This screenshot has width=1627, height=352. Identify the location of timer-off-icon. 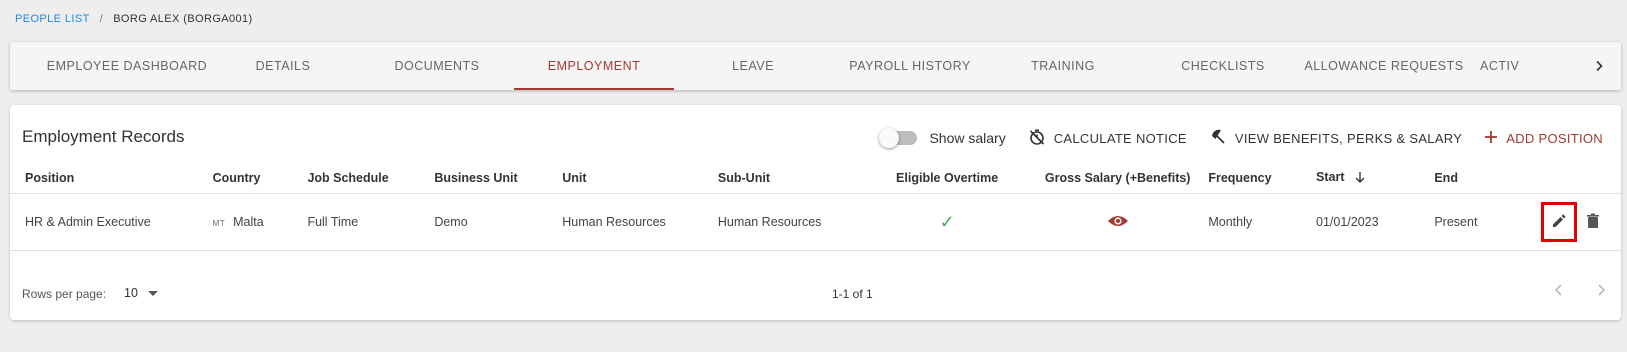
(1037, 138).